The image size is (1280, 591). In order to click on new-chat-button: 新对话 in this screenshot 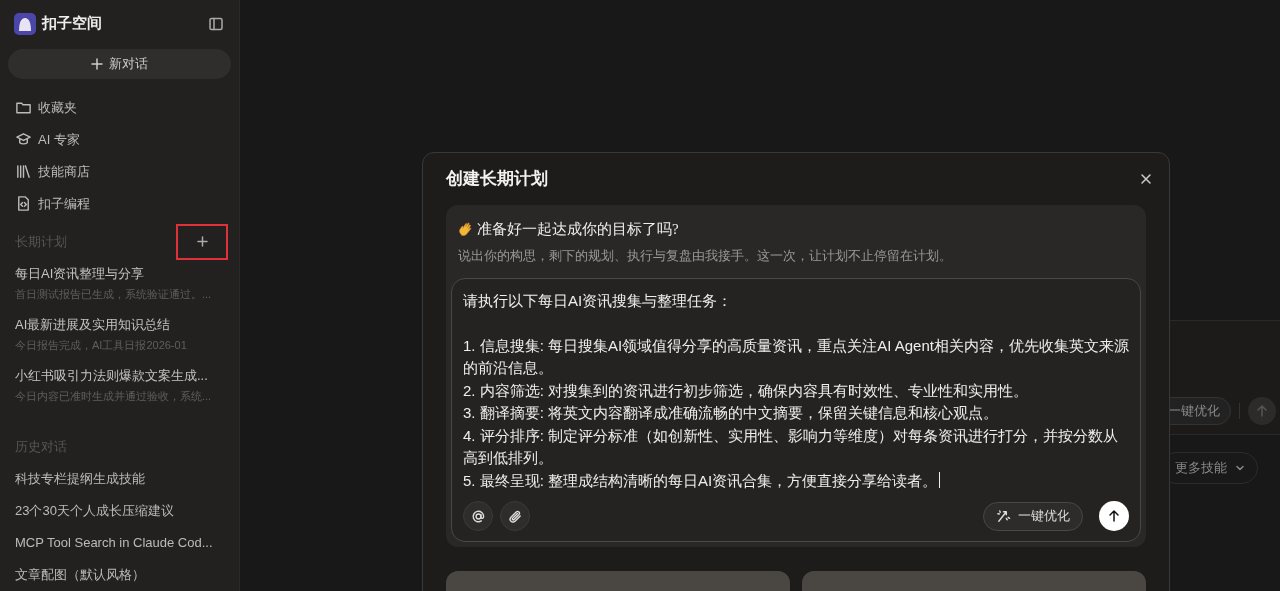, I will do `click(119, 64)`.